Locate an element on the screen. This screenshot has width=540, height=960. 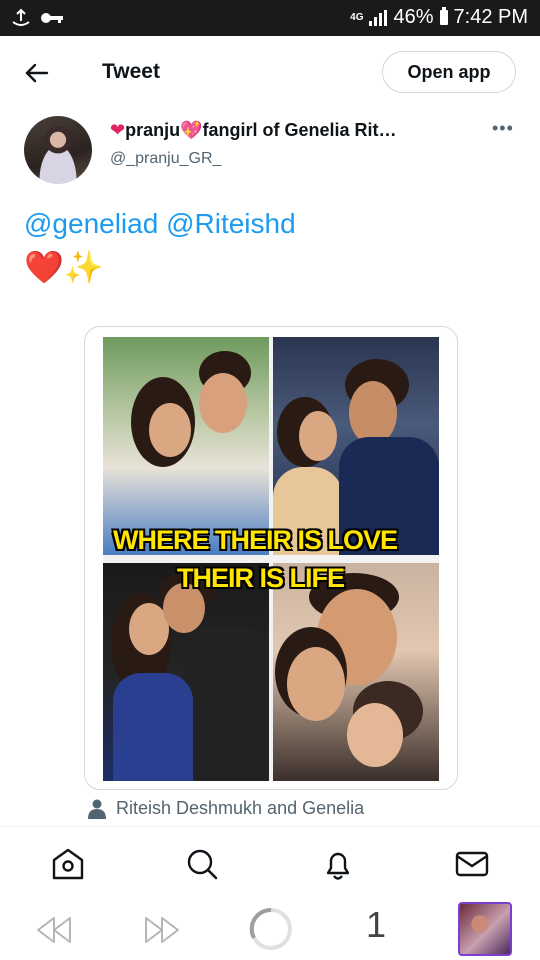
meme-caption-line2: THEIR IS LIFE is located at coordinates (261, 578).